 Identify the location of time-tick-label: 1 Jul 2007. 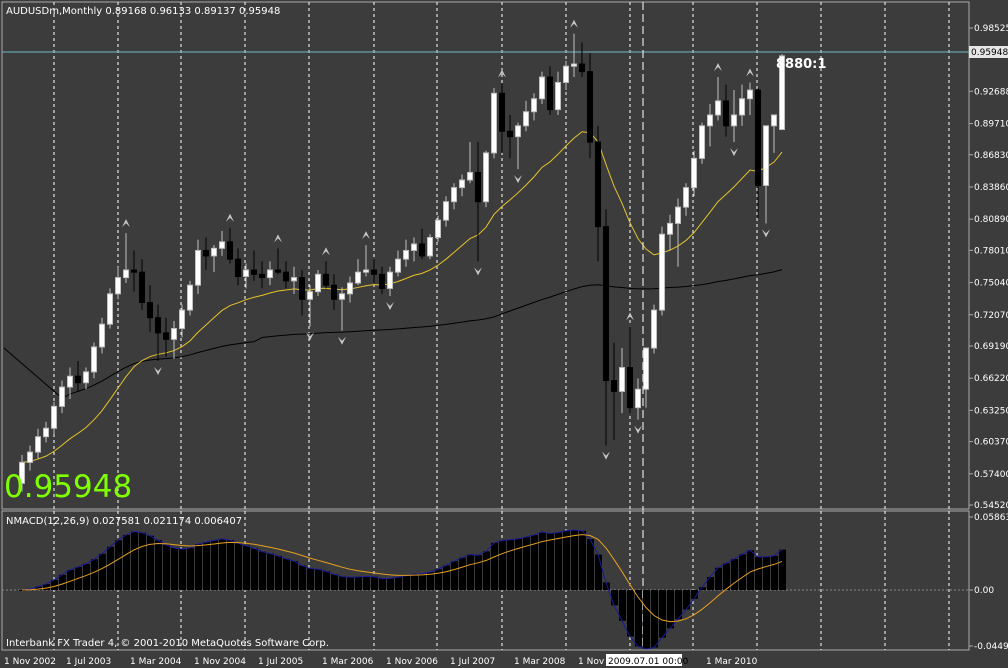
(472, 662).